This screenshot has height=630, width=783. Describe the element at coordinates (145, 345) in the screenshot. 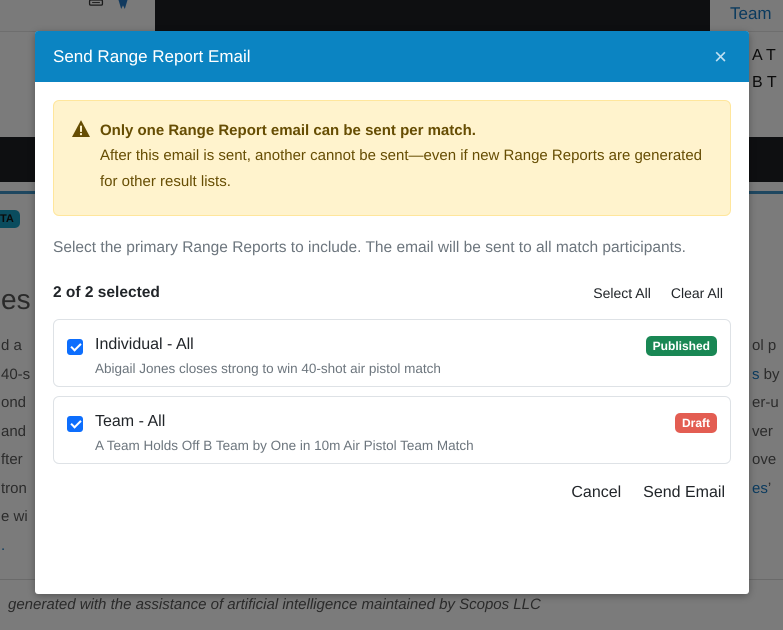

I see `report-title: Individual - All` at that location.